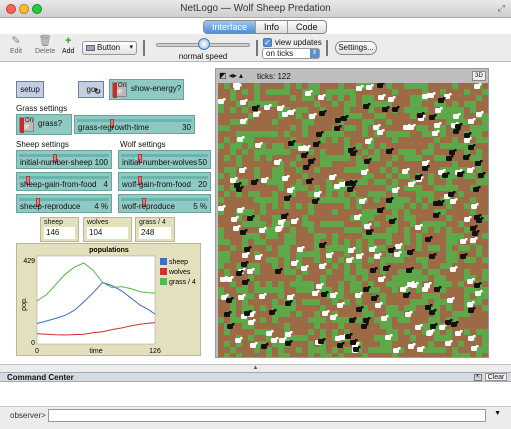  Describe the element at coordinates (204, 44) in the screenshot. I see `speed-slider-handle` at that location.